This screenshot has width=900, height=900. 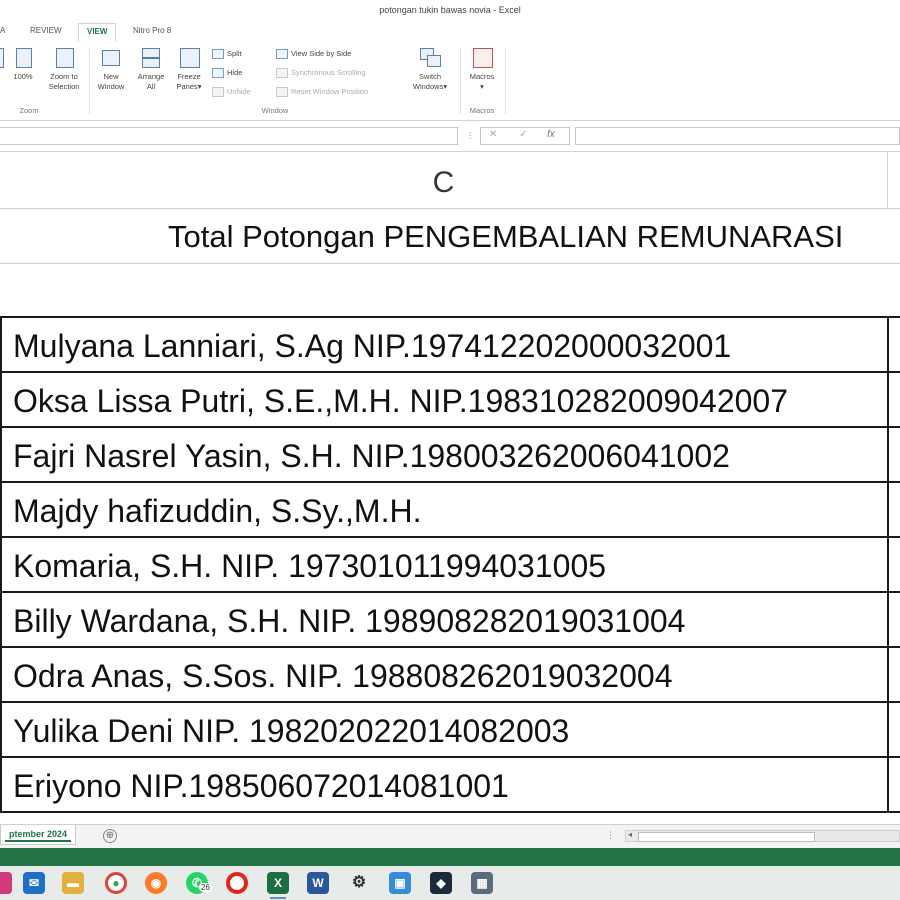 I want to click on name-cell: Majdy hafizuddin, S.Sy.,M.H., so click(x=217, y=511).